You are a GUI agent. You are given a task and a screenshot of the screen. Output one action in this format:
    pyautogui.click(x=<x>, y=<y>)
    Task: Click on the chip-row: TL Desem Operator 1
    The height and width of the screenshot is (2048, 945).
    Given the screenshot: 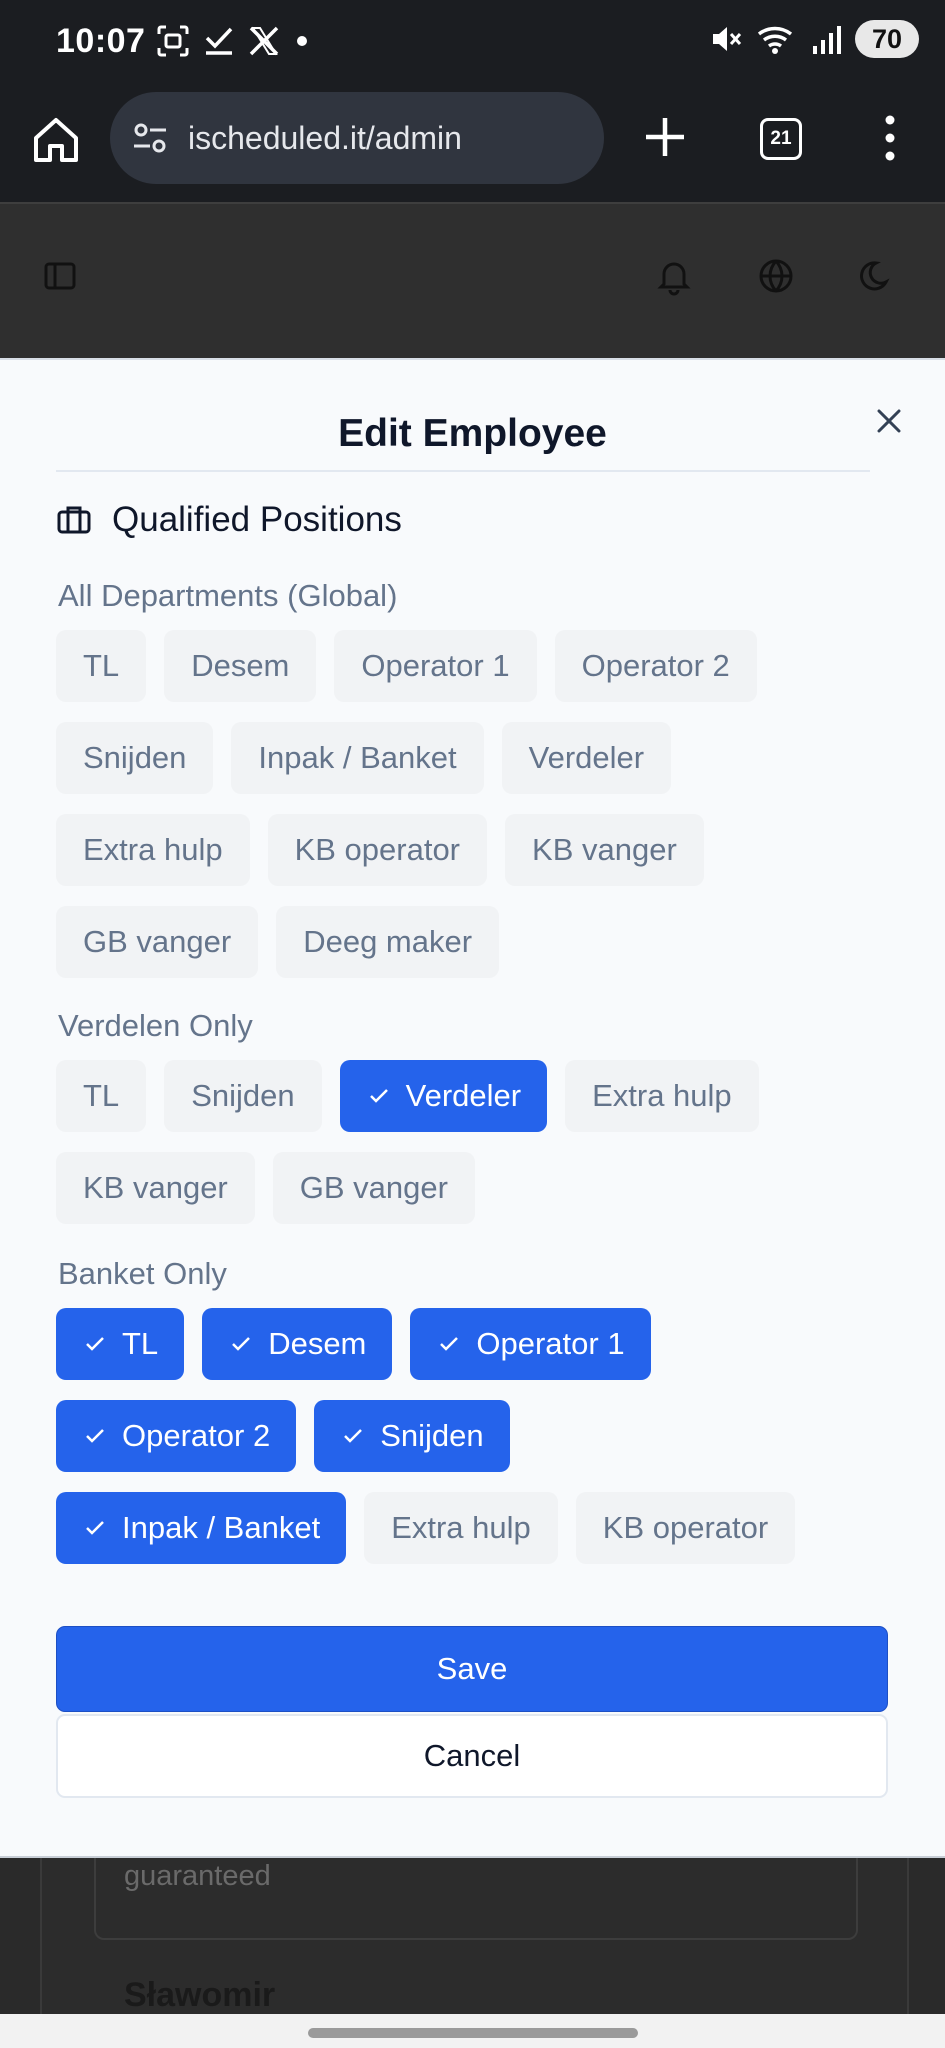 What is the action you would take?
    pyautogui.click(x=353, y=1344)
    